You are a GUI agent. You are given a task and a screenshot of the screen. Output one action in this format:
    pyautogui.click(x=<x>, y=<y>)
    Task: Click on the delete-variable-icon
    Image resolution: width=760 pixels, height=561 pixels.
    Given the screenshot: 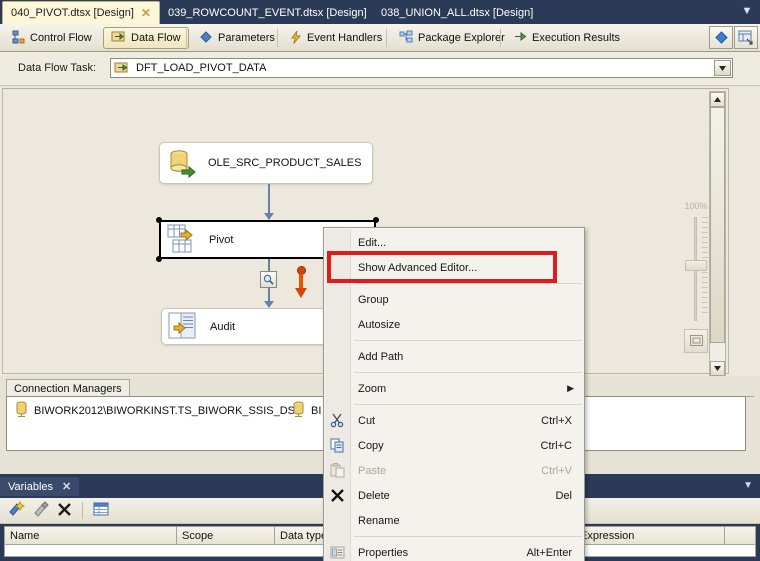 What is the action you would take?
    pyautogui.click(x=41, y=510)
    